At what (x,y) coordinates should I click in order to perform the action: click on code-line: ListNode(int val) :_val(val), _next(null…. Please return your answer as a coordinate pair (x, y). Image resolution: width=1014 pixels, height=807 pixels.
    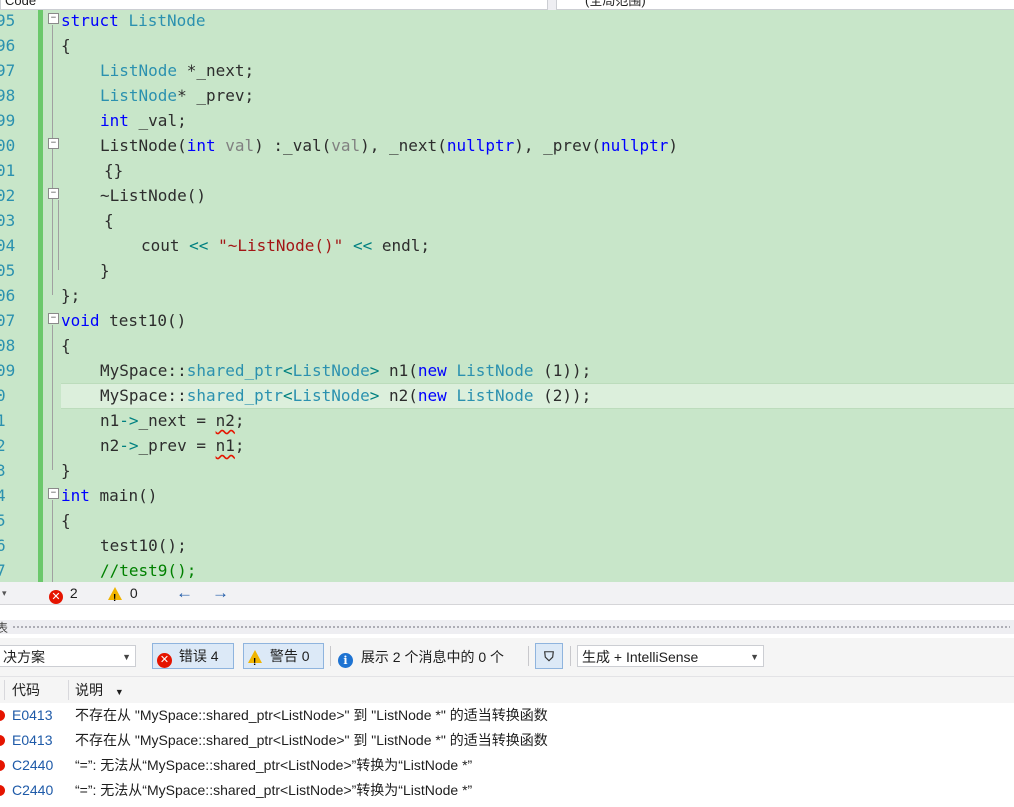
    Looking at the image, I should click on (389, 145).